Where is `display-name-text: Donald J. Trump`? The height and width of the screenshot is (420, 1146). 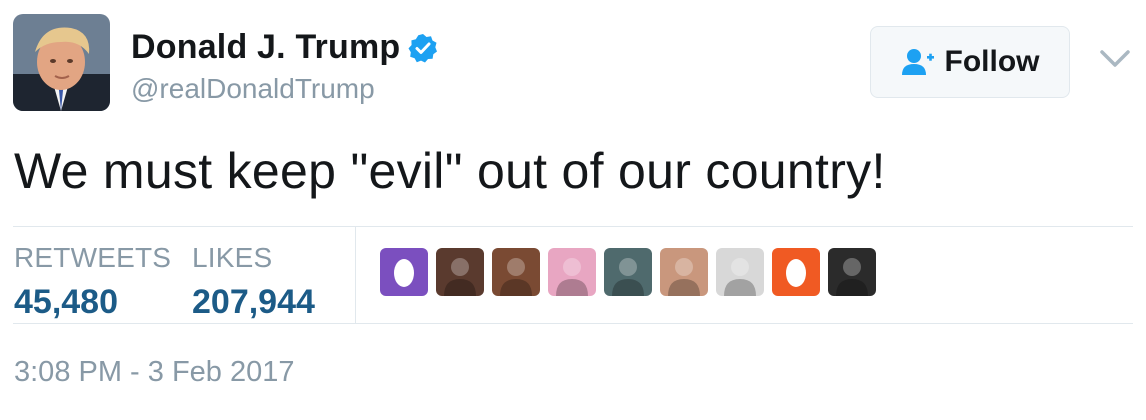 display-name-text: Donald J. Trump is located at coordinates (265, 47).